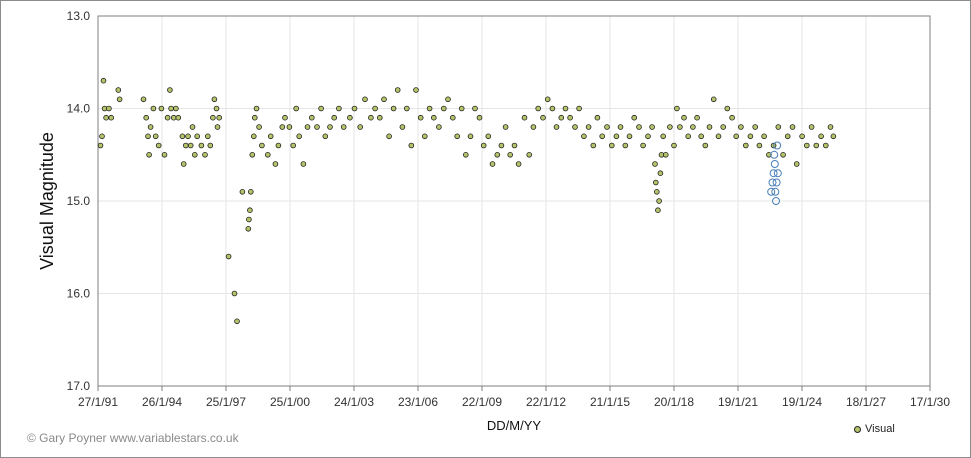 The width and height of the screenshot is (971, 458). Describe the element at coordinates (98, 402) in the screenshot. I see `x-tick-label: 27/1/91` at that location.